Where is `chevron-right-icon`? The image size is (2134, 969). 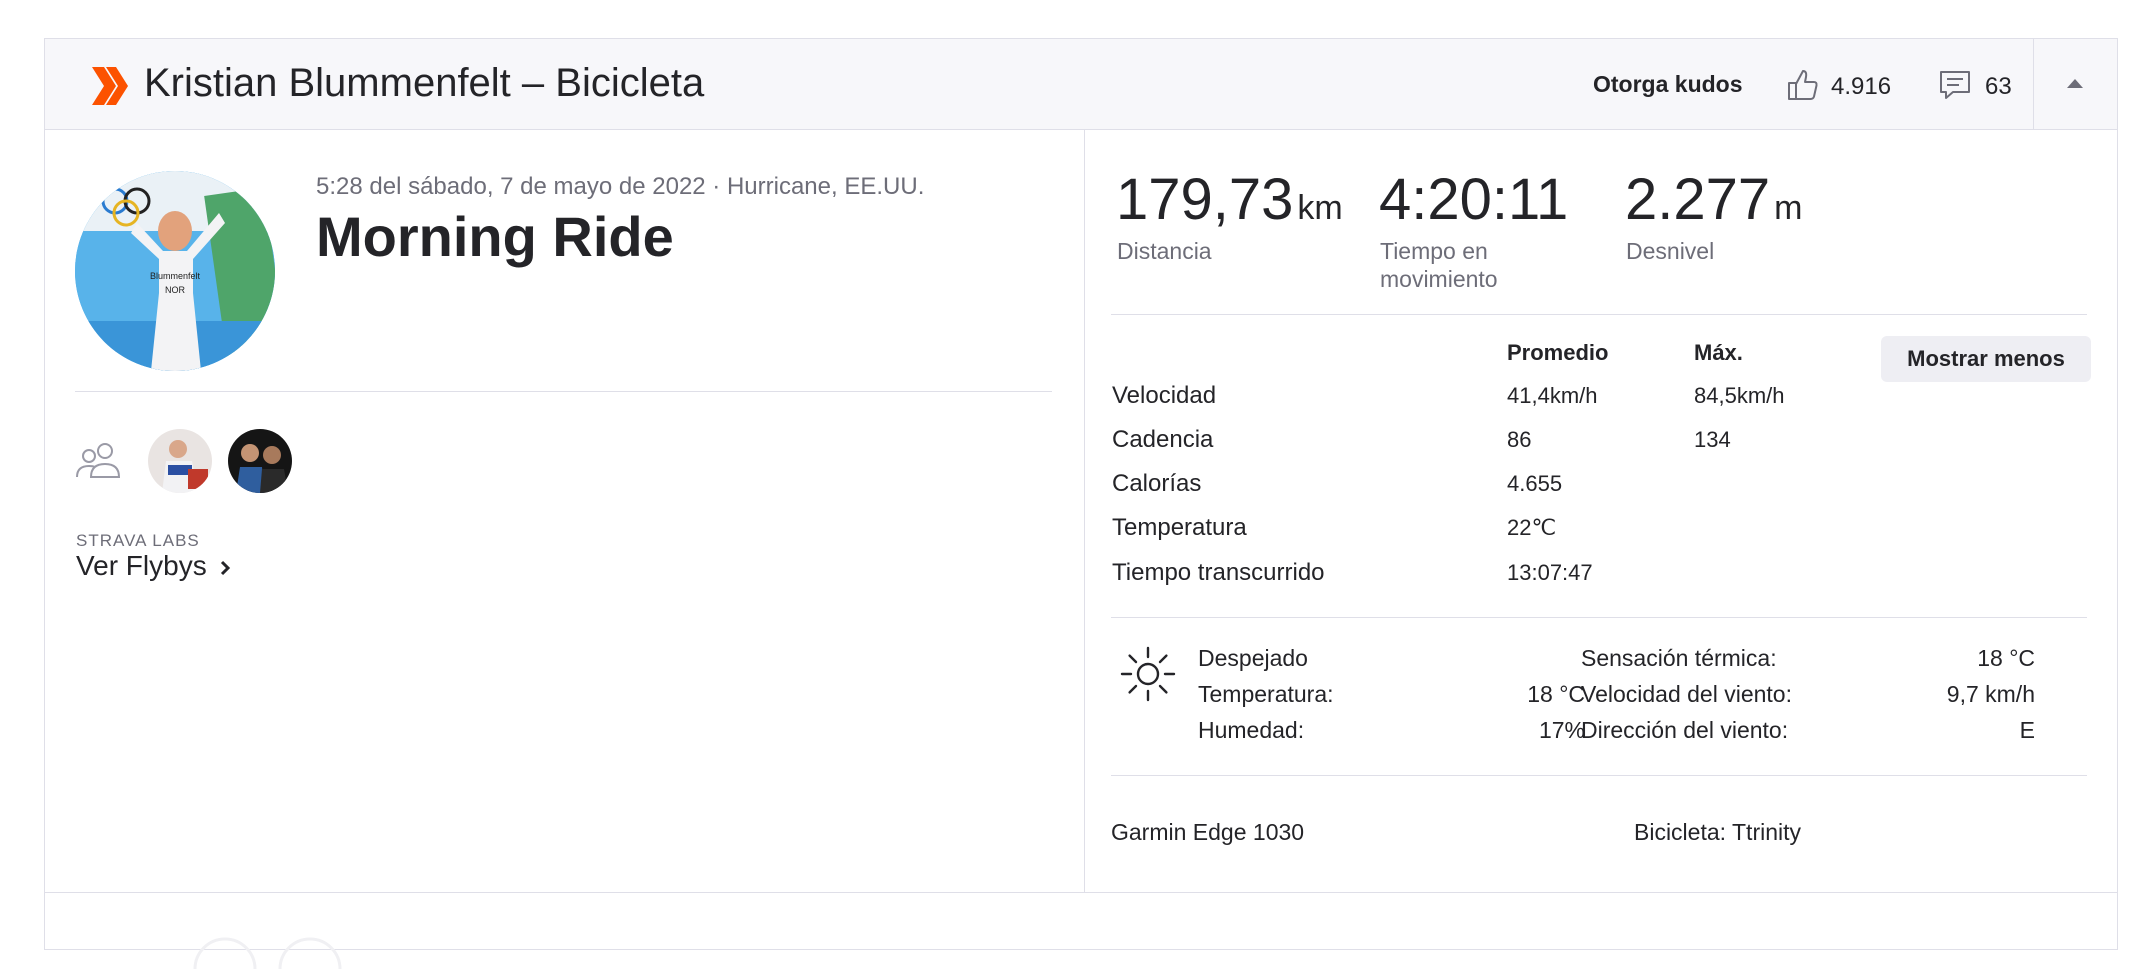
chevron-right-icon is located at coordinates (225, 567).